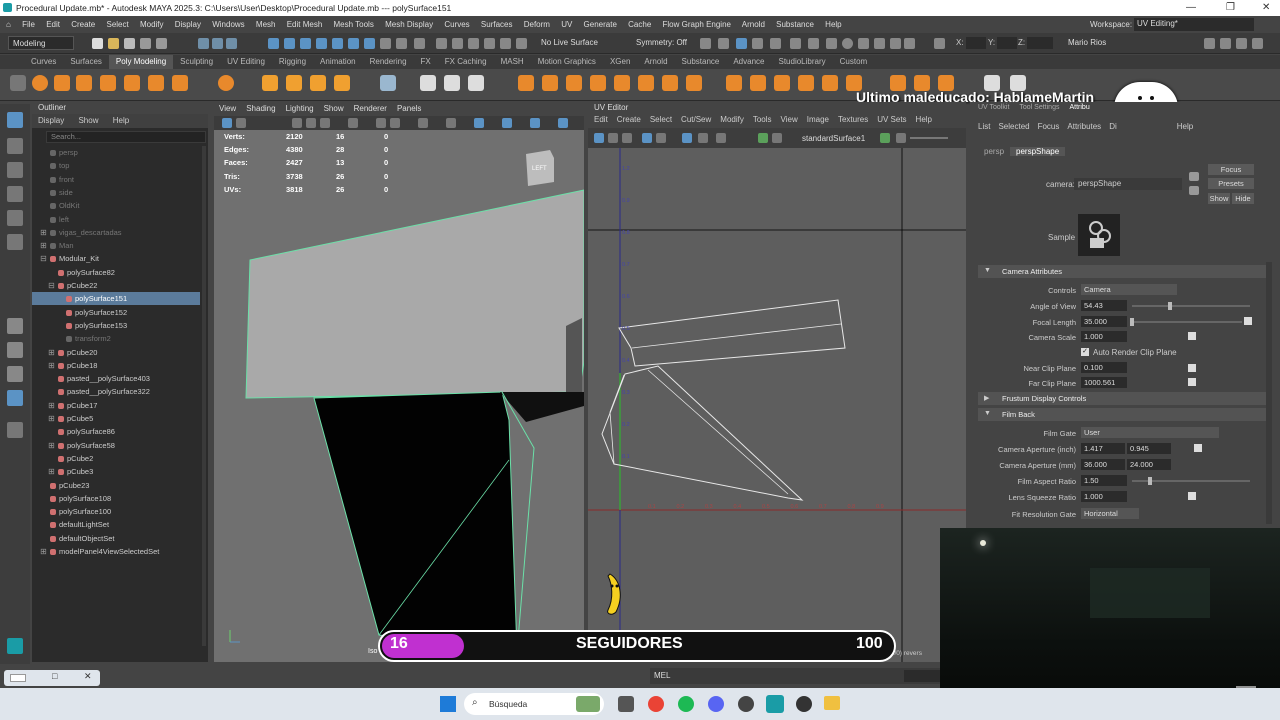  What do you see at coordinates (409, 108) in the screenshot?
I see `viewport-menu-panels: Panels` at bounding box center [409, 108].